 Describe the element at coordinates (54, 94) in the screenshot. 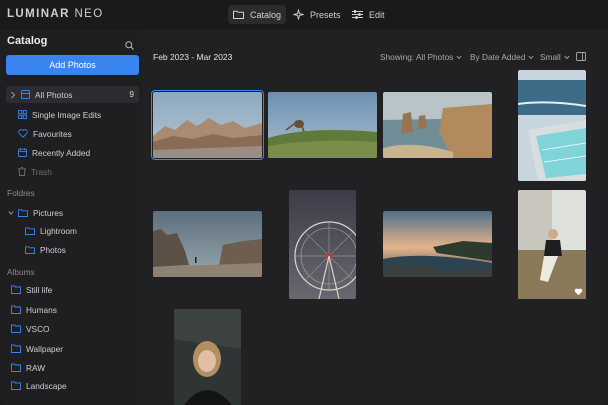

I see `all-photos-label: All Photos` at that location.